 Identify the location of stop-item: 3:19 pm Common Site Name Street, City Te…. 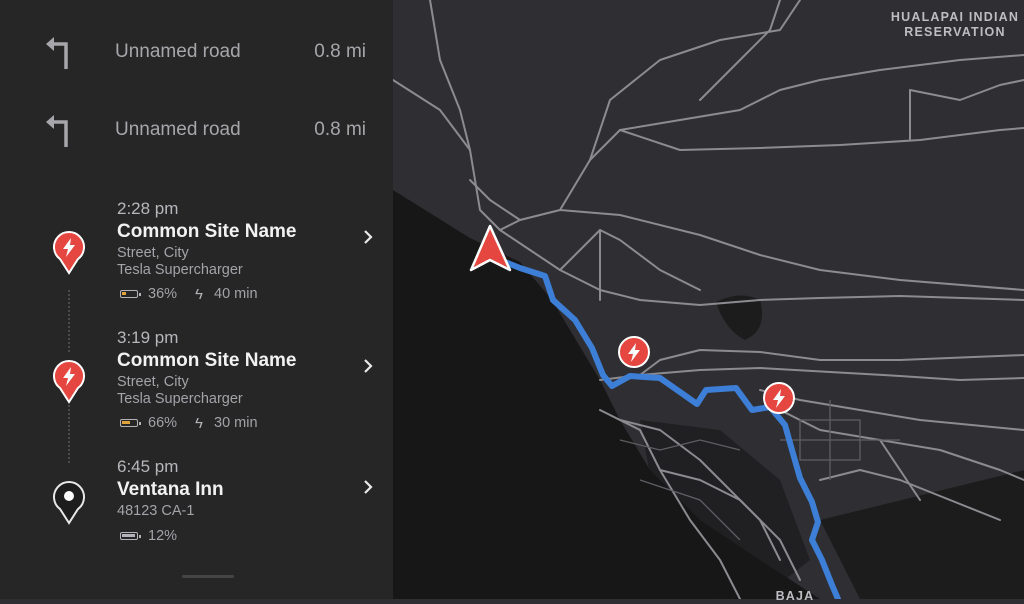
(196, 384).